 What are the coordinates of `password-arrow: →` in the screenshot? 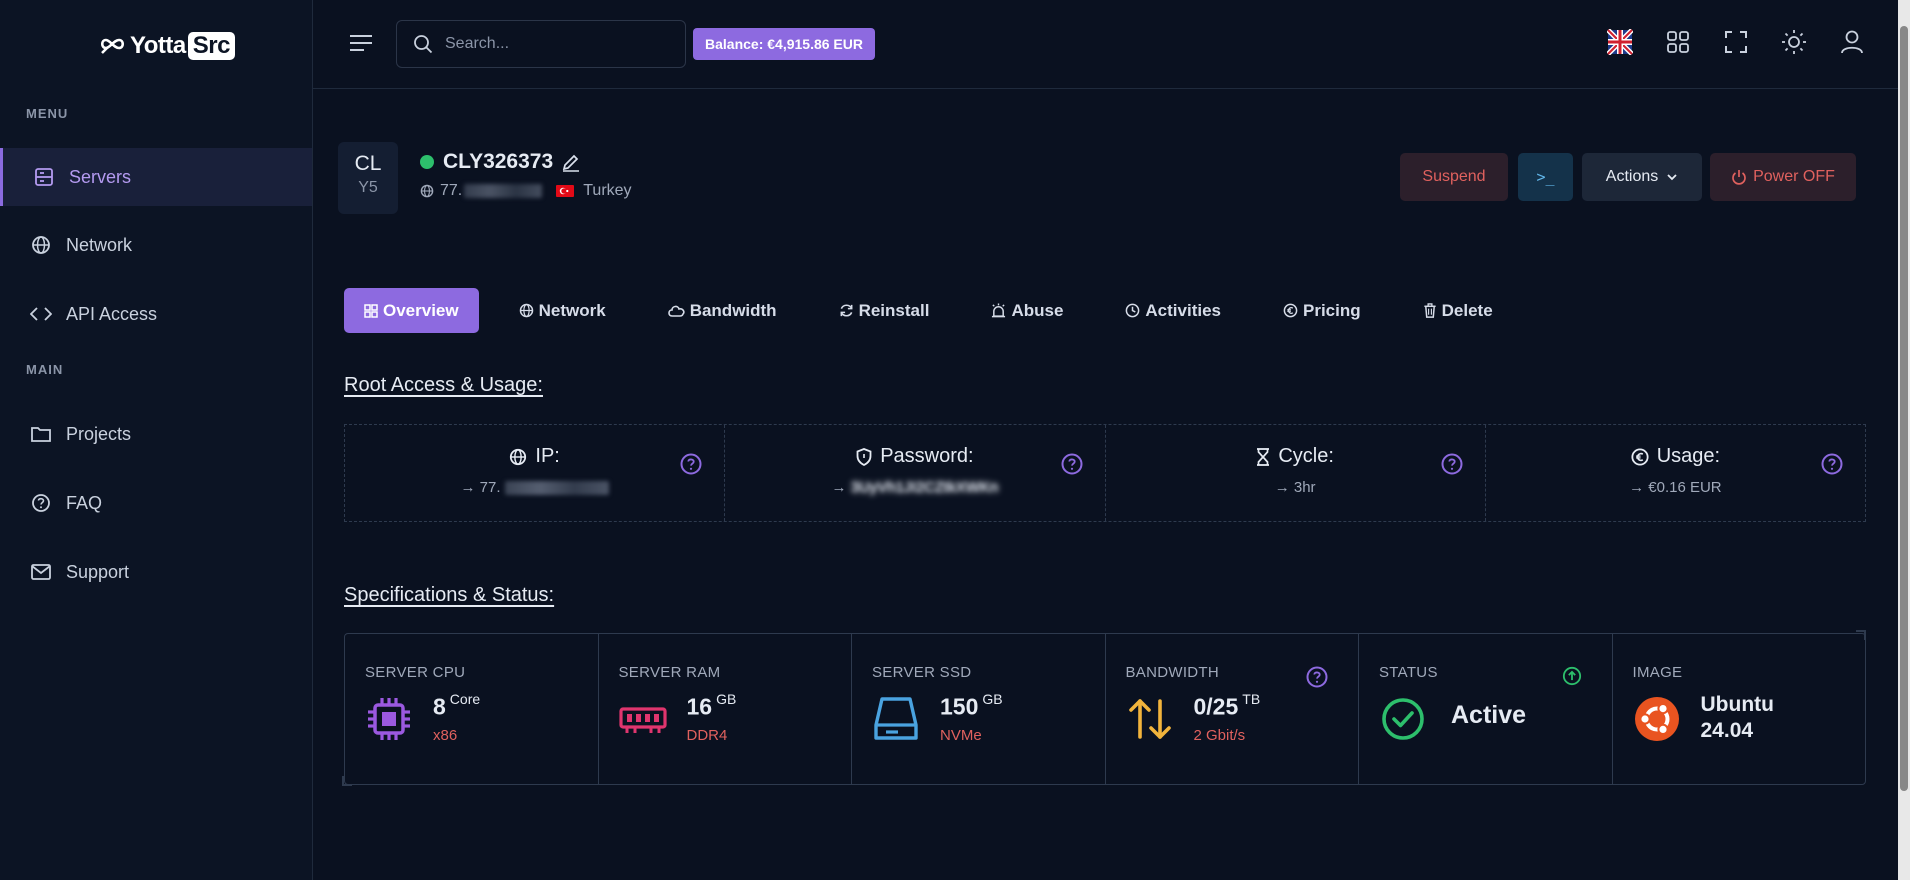 It's located at (841, 487).